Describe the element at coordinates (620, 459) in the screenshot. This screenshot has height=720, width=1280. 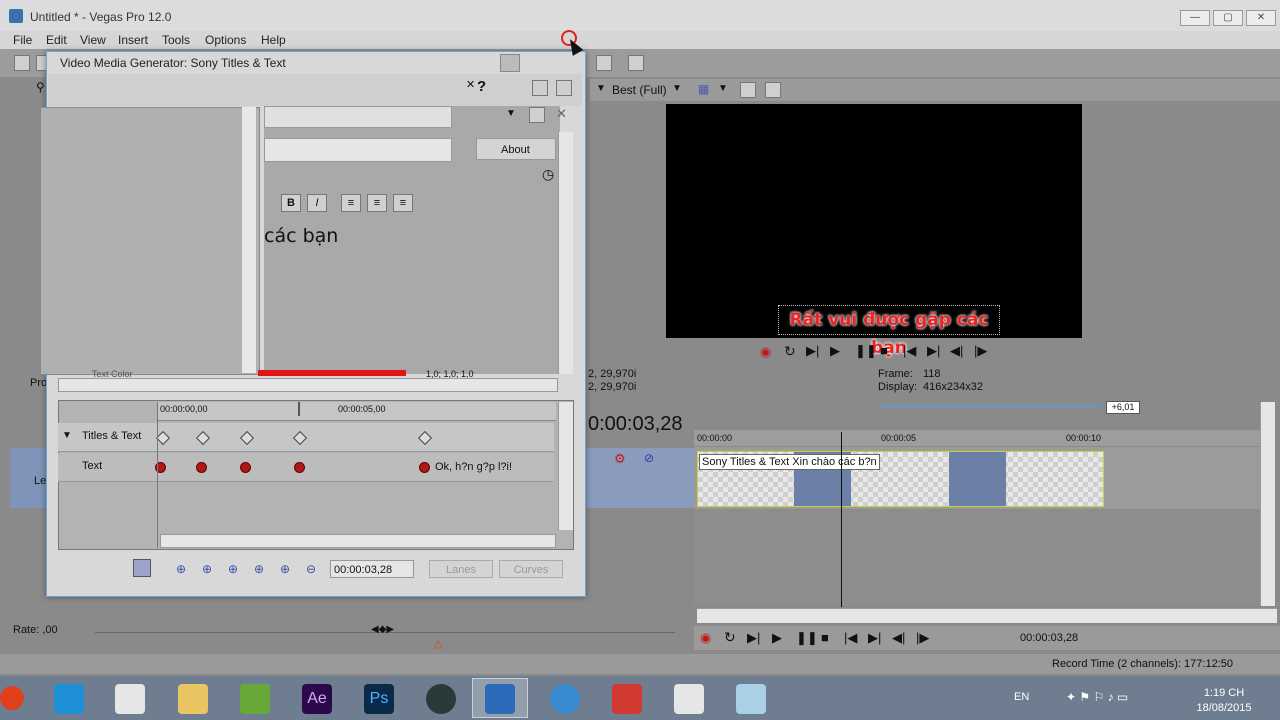
I see `track-fx-icon: ⚙` at that location.